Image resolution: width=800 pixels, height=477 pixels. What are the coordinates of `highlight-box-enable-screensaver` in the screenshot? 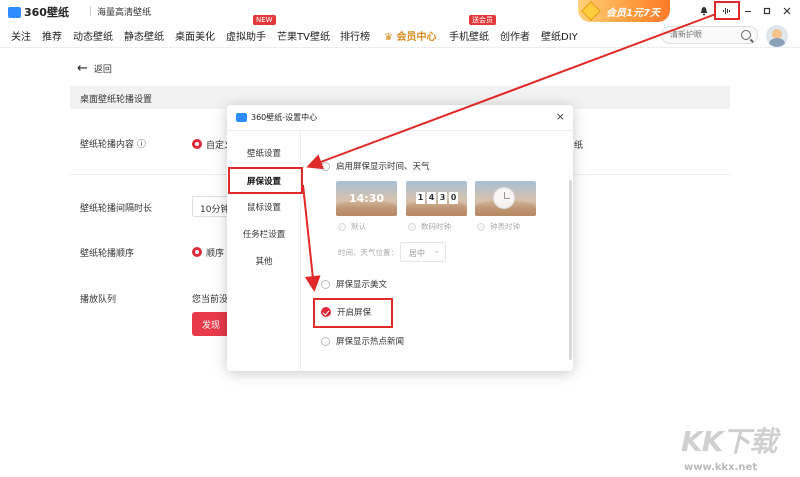 It's located at (353, 313).